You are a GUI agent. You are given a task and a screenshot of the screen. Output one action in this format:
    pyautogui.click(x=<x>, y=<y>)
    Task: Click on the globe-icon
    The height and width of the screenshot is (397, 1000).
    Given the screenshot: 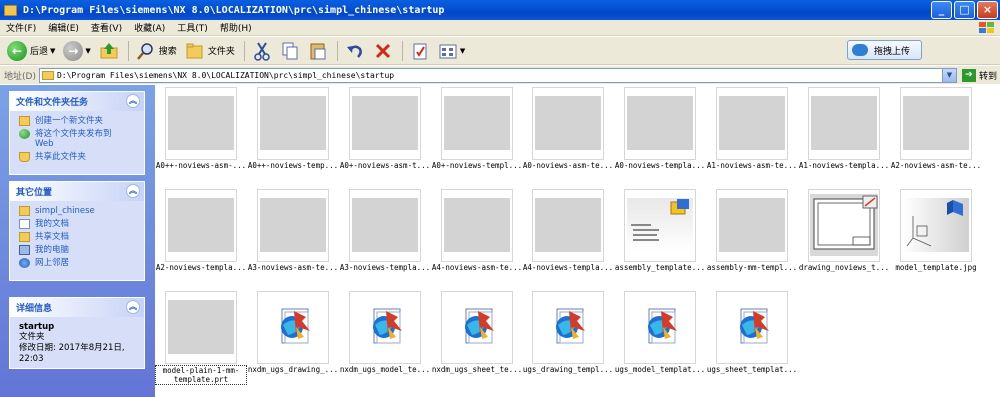 What is the action you would take?
    pyautogui.click(x=24, y=134)
    